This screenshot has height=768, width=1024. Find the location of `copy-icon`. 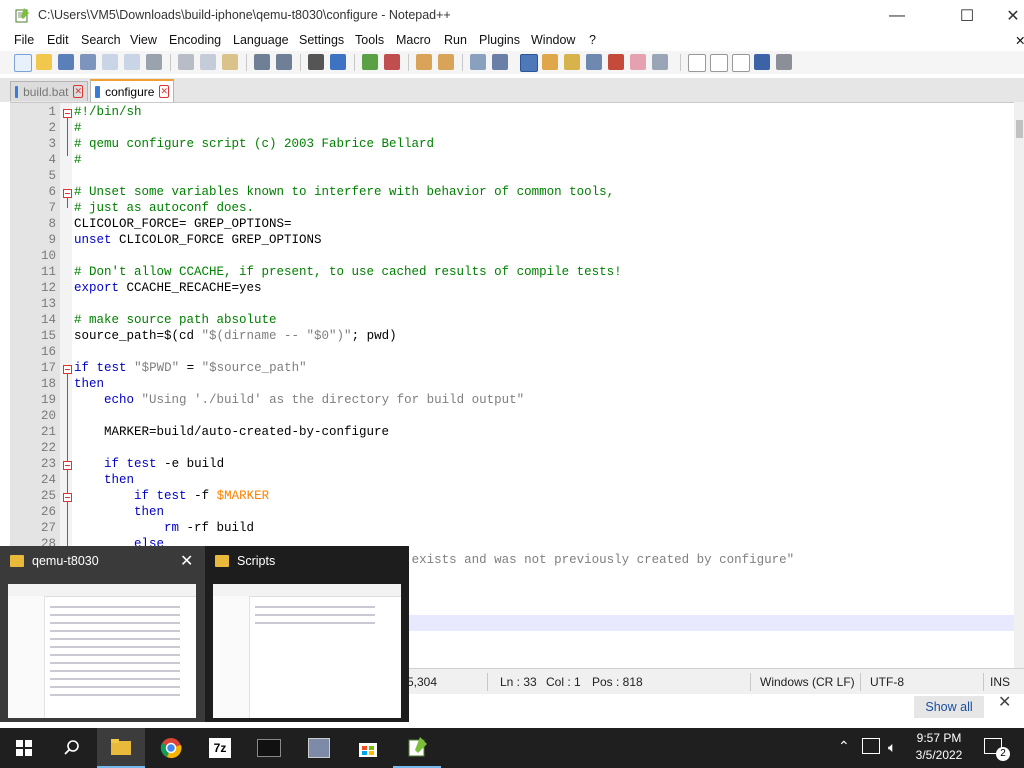

copy-icon is located at coordinates (208, 62).